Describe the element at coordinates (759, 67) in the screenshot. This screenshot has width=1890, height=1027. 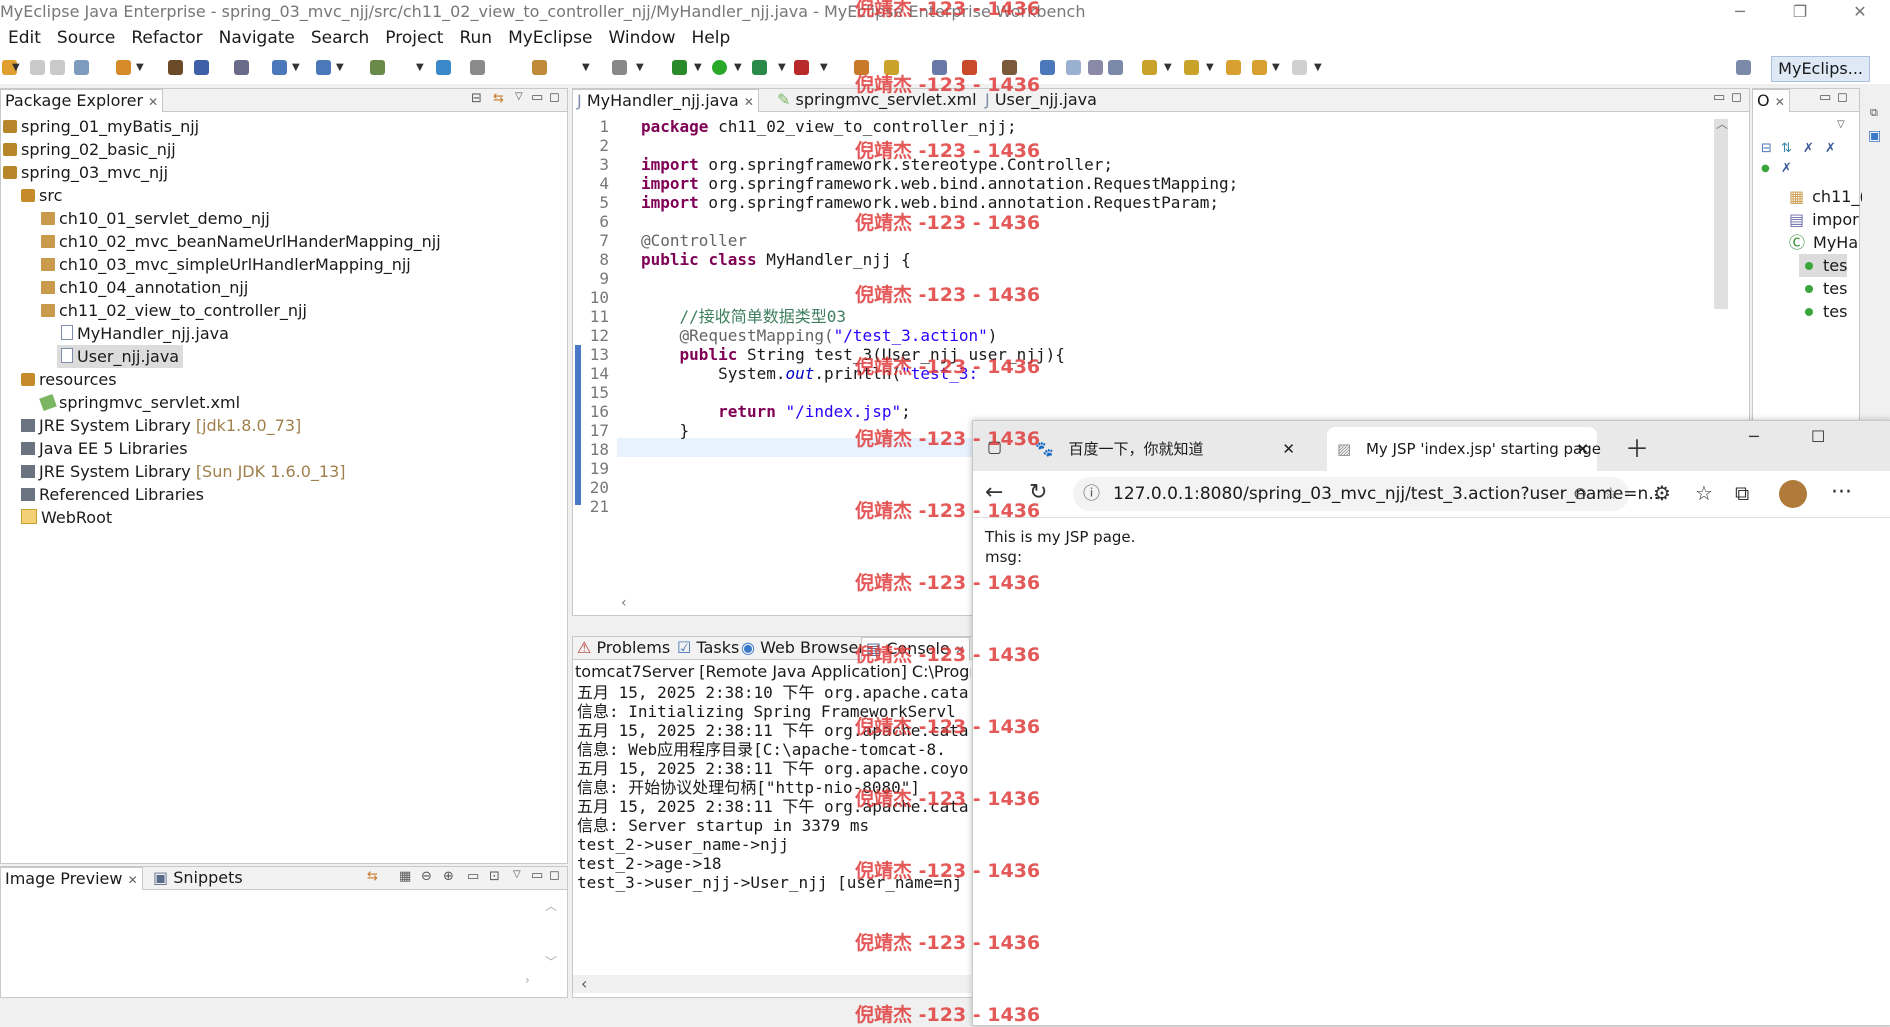
I see `run-history-icon` at that location.